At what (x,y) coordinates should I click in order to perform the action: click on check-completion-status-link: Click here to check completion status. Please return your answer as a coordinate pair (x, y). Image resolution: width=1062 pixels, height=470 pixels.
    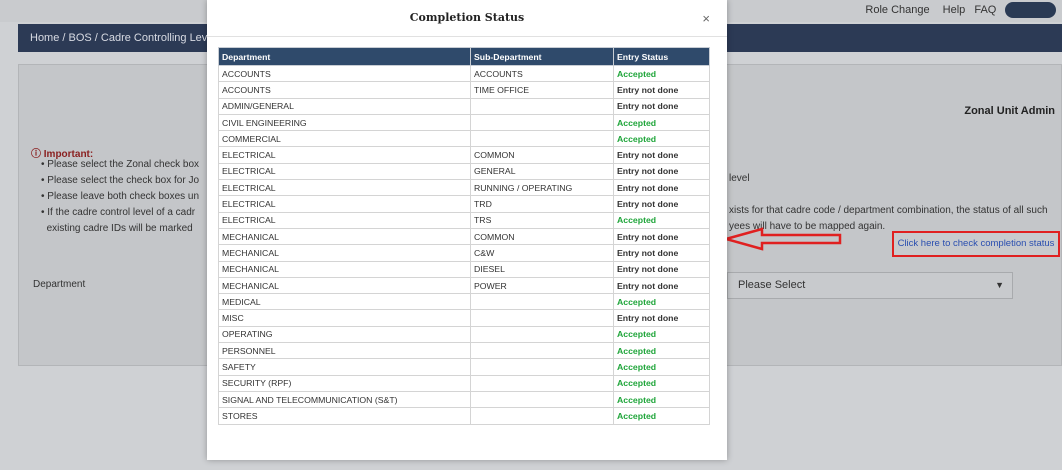
    Looking at the image, I should click on (976, 244).